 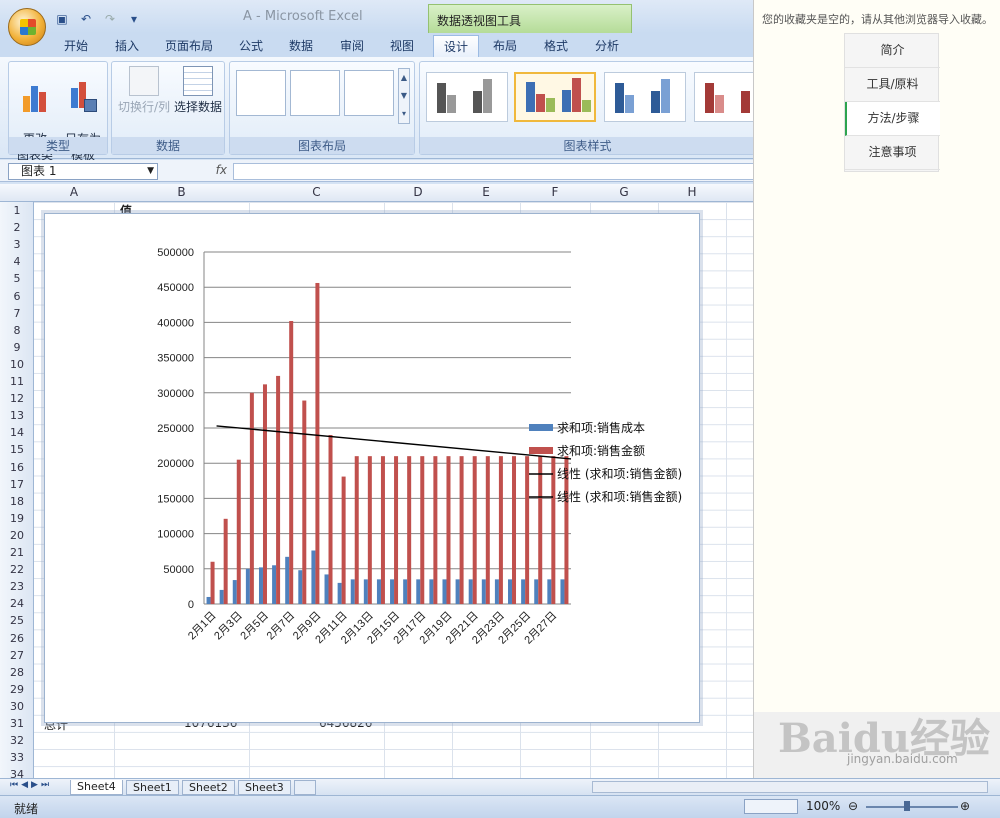 I want to click on row-header: 1, so click(x=17, y=210).